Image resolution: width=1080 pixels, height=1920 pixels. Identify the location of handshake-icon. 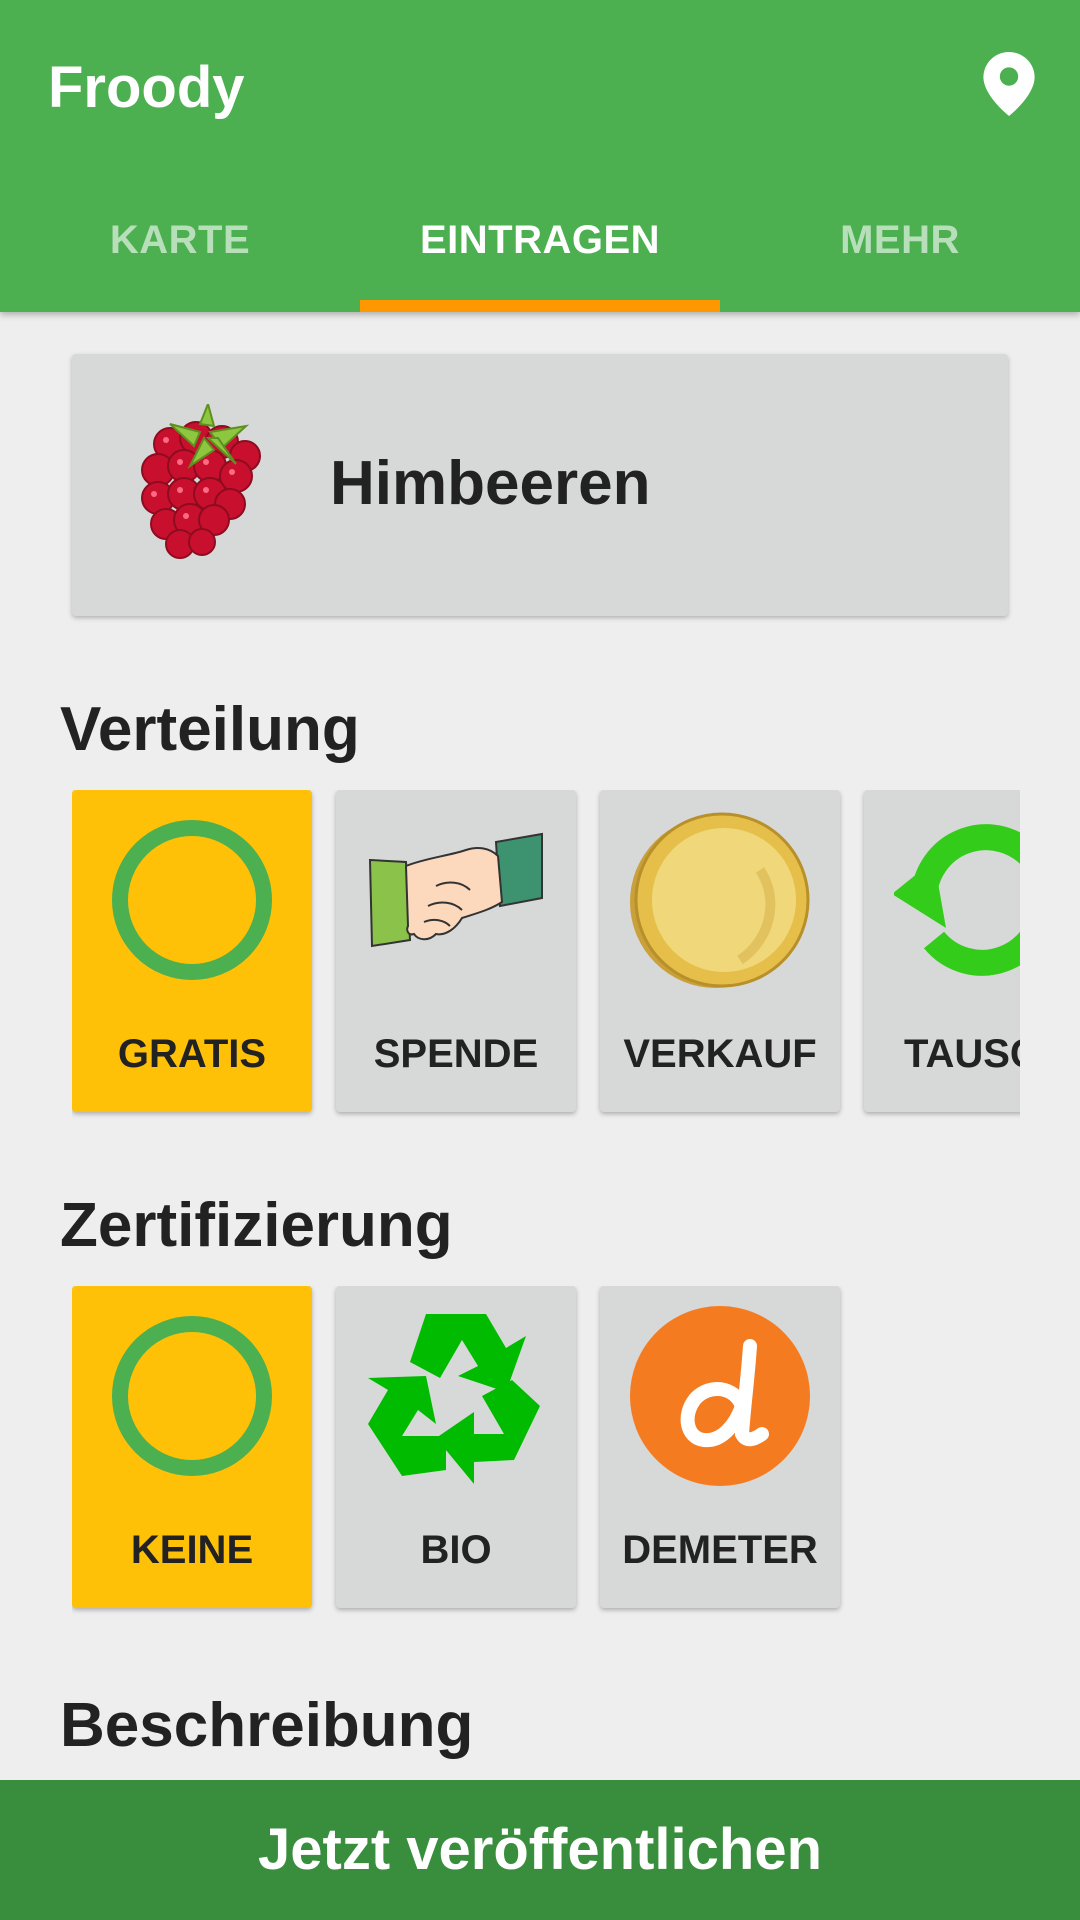
(455, 890).